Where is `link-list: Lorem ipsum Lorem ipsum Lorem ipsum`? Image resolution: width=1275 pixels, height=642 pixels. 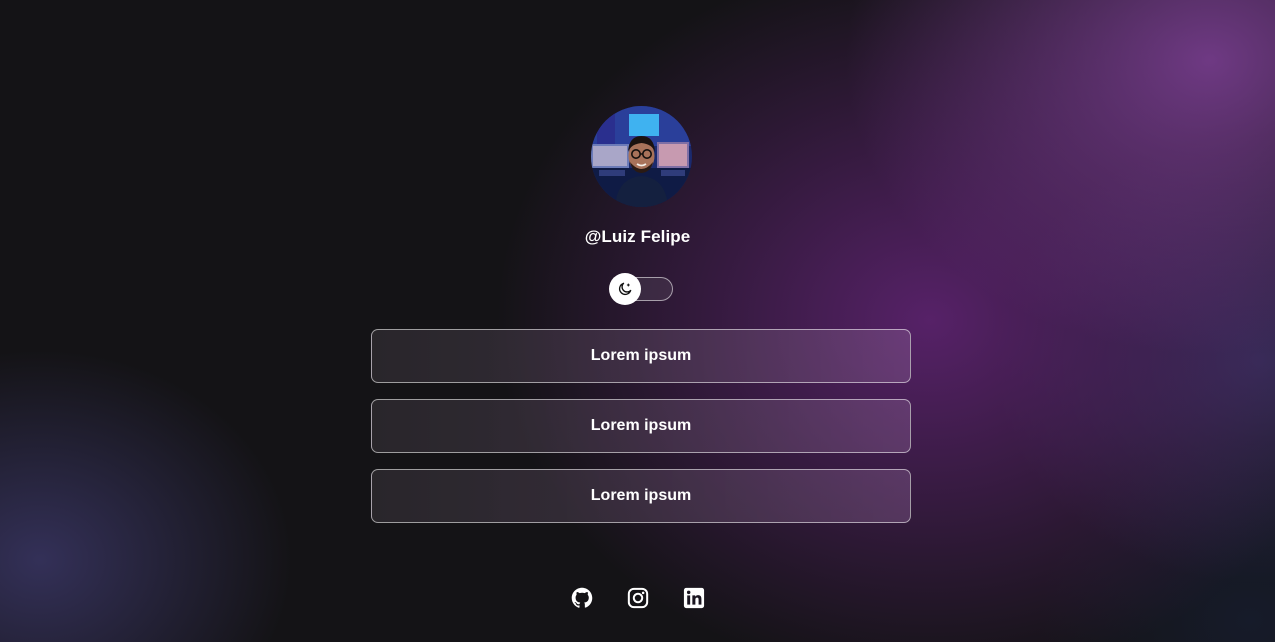 link-list: Lorem ipsum Lorem ipsum Lorem ipsum is located at coordinates (641, 434).